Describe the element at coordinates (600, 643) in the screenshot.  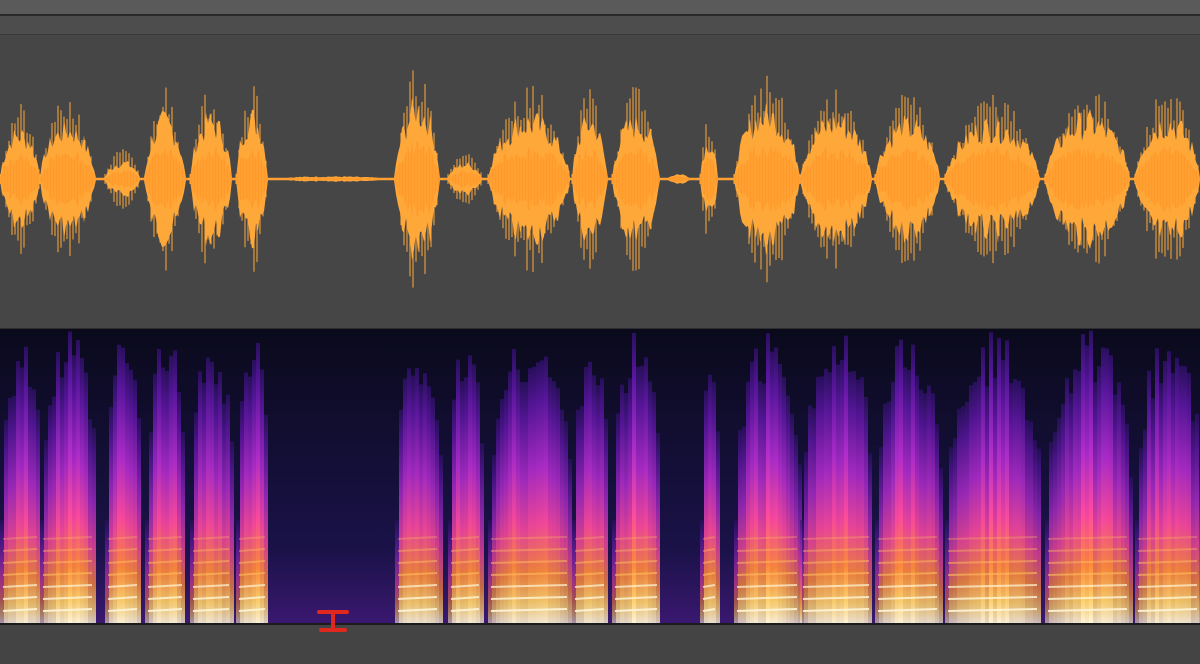
I see `bottom-scroll-area` at that location.